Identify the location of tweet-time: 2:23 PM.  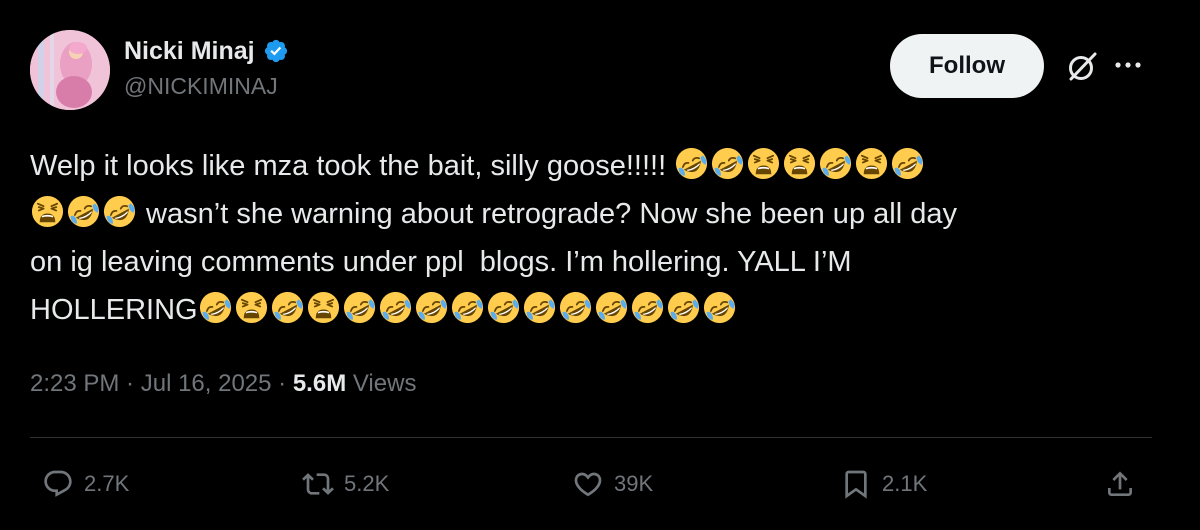
(74, 383).